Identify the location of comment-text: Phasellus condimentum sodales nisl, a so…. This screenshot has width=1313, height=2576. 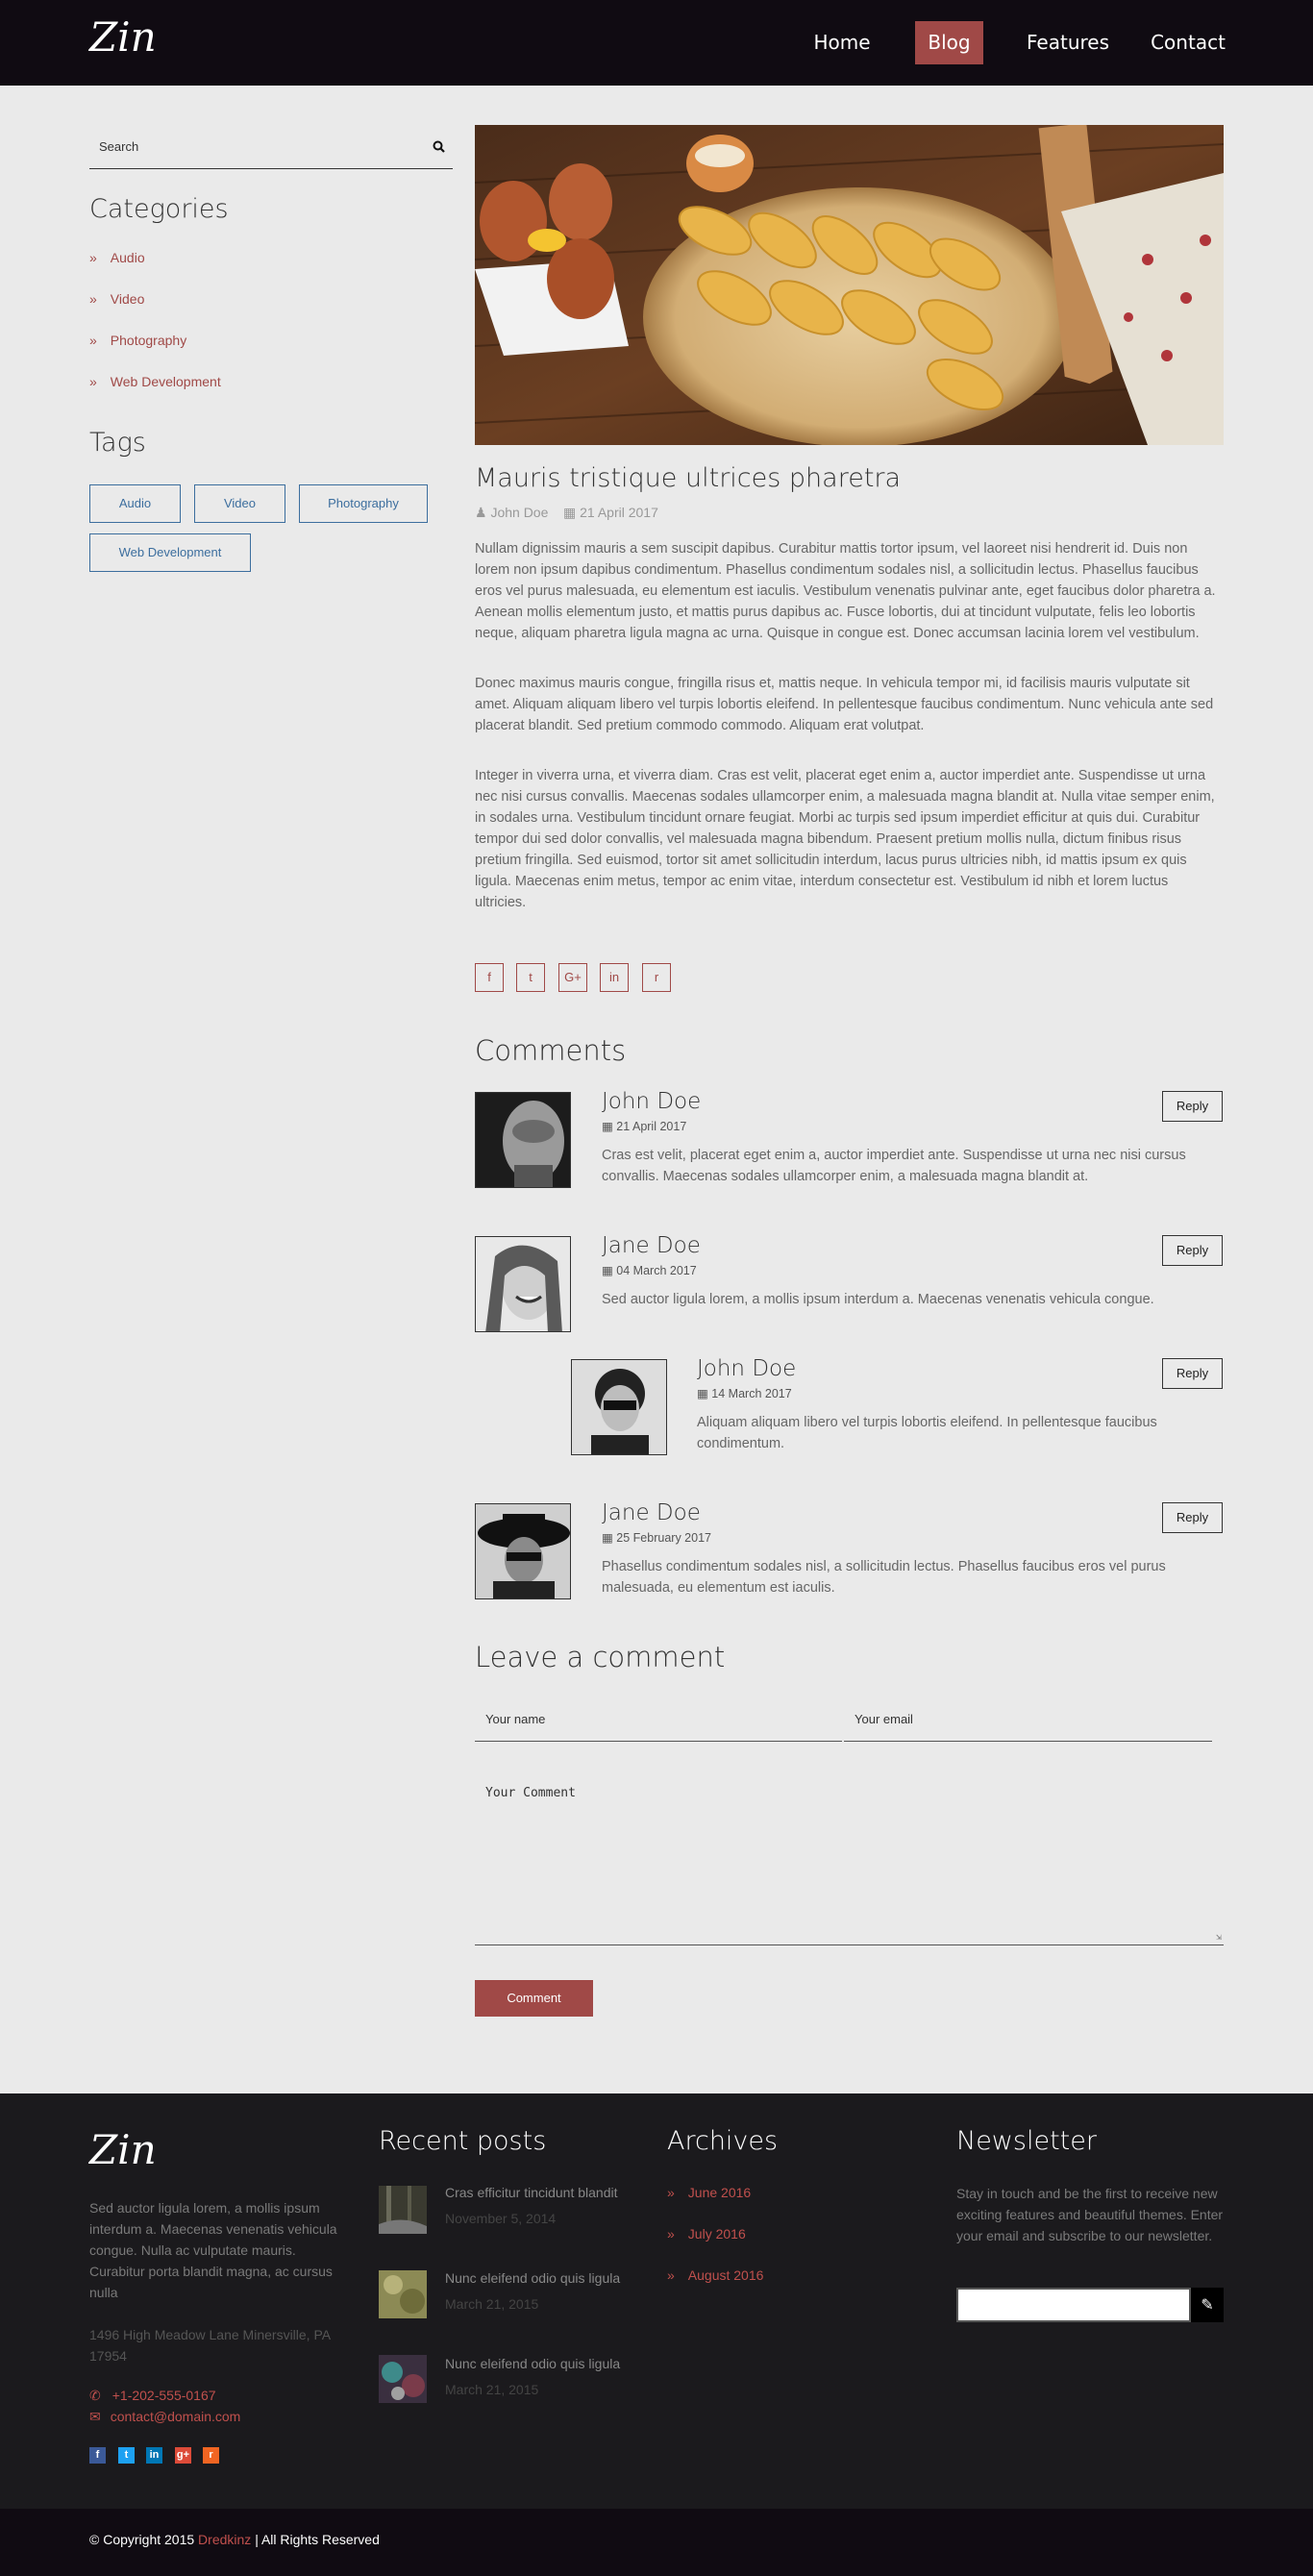
(884, 1577).